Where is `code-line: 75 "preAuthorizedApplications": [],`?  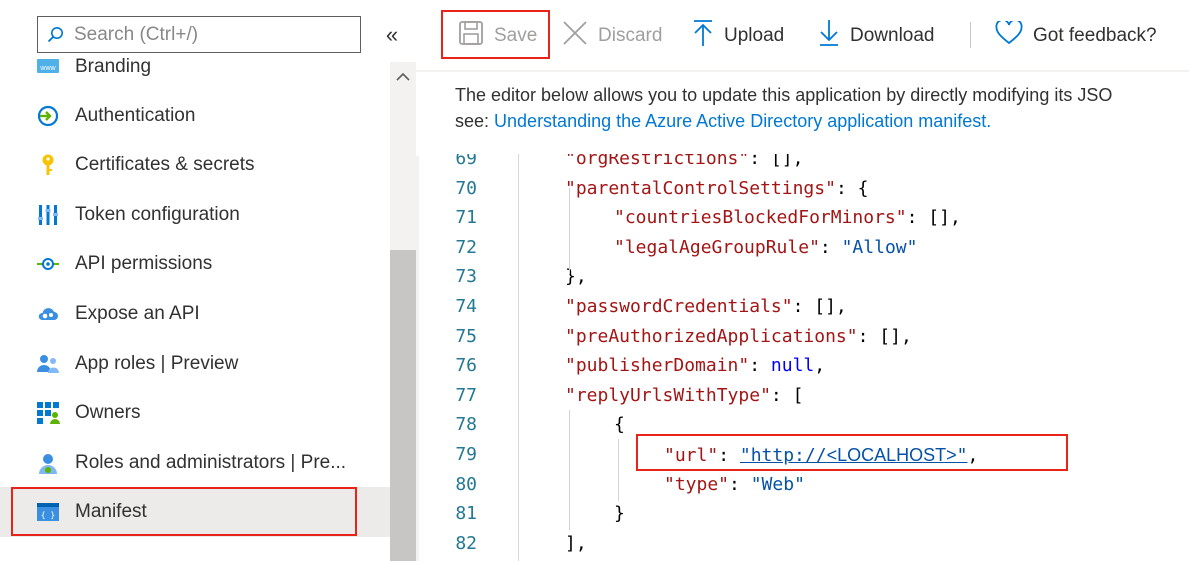
code-line: 75 "preAuthorizedApplications": [], is located at coordinates (804, 337).